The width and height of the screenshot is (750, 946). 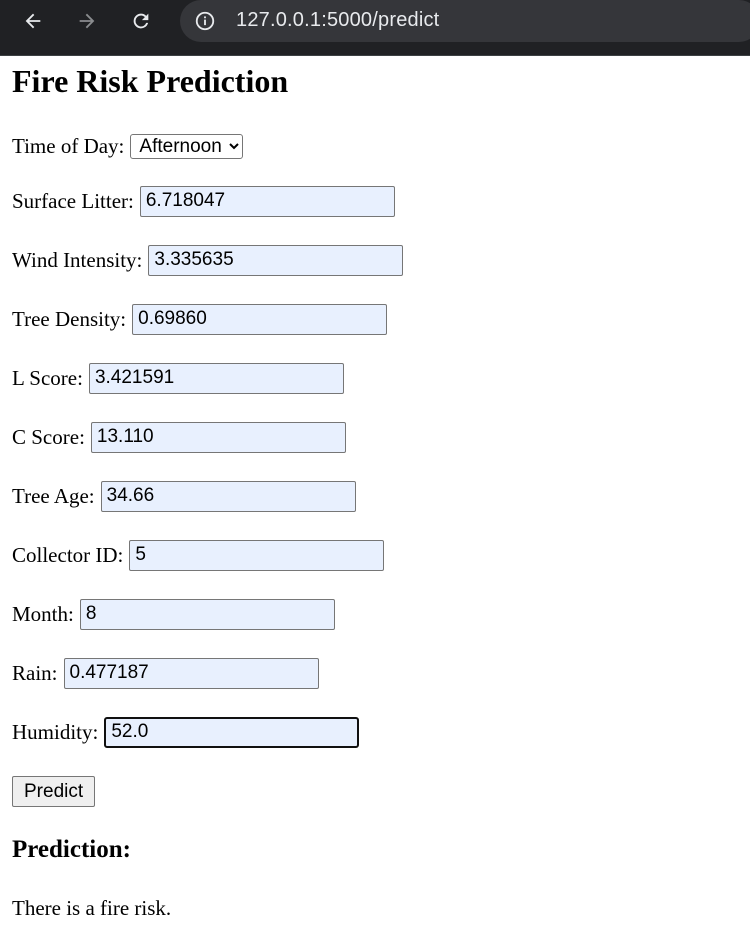 I want to click on info-icon, so click(x=205, y=21).